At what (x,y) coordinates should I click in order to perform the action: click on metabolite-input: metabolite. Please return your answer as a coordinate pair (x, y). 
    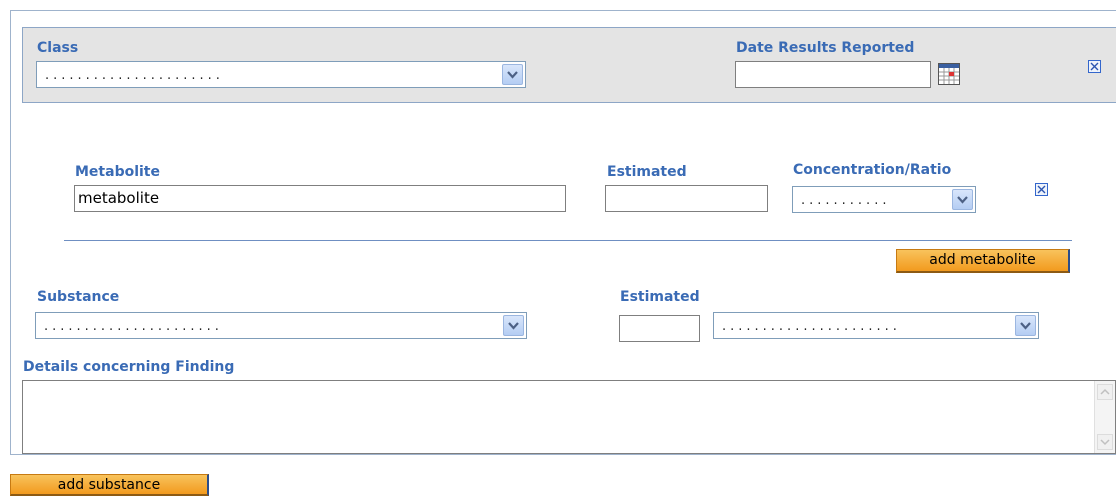
    Looking at the image, I should click on (320, 198).